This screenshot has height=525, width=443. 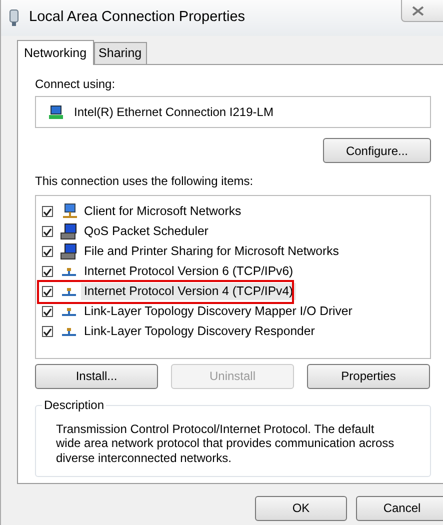 What do you see at coordinates (55, 52) in the screenshot?
I see `tab: Networking` at bounding box center [55, 52].